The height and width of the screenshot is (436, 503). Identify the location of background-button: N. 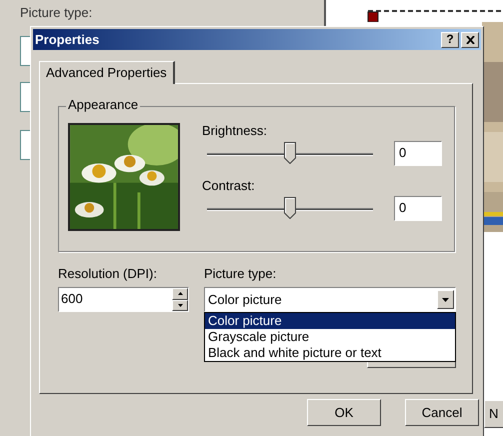
(493, 414).